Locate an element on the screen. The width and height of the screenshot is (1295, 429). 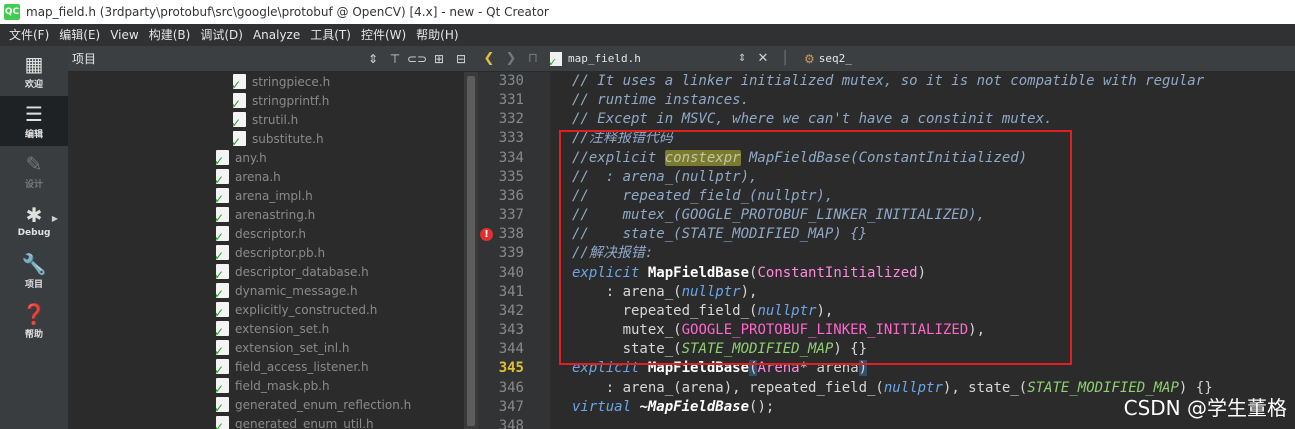
keyword: nullptr is located at coordinates (913, 388).